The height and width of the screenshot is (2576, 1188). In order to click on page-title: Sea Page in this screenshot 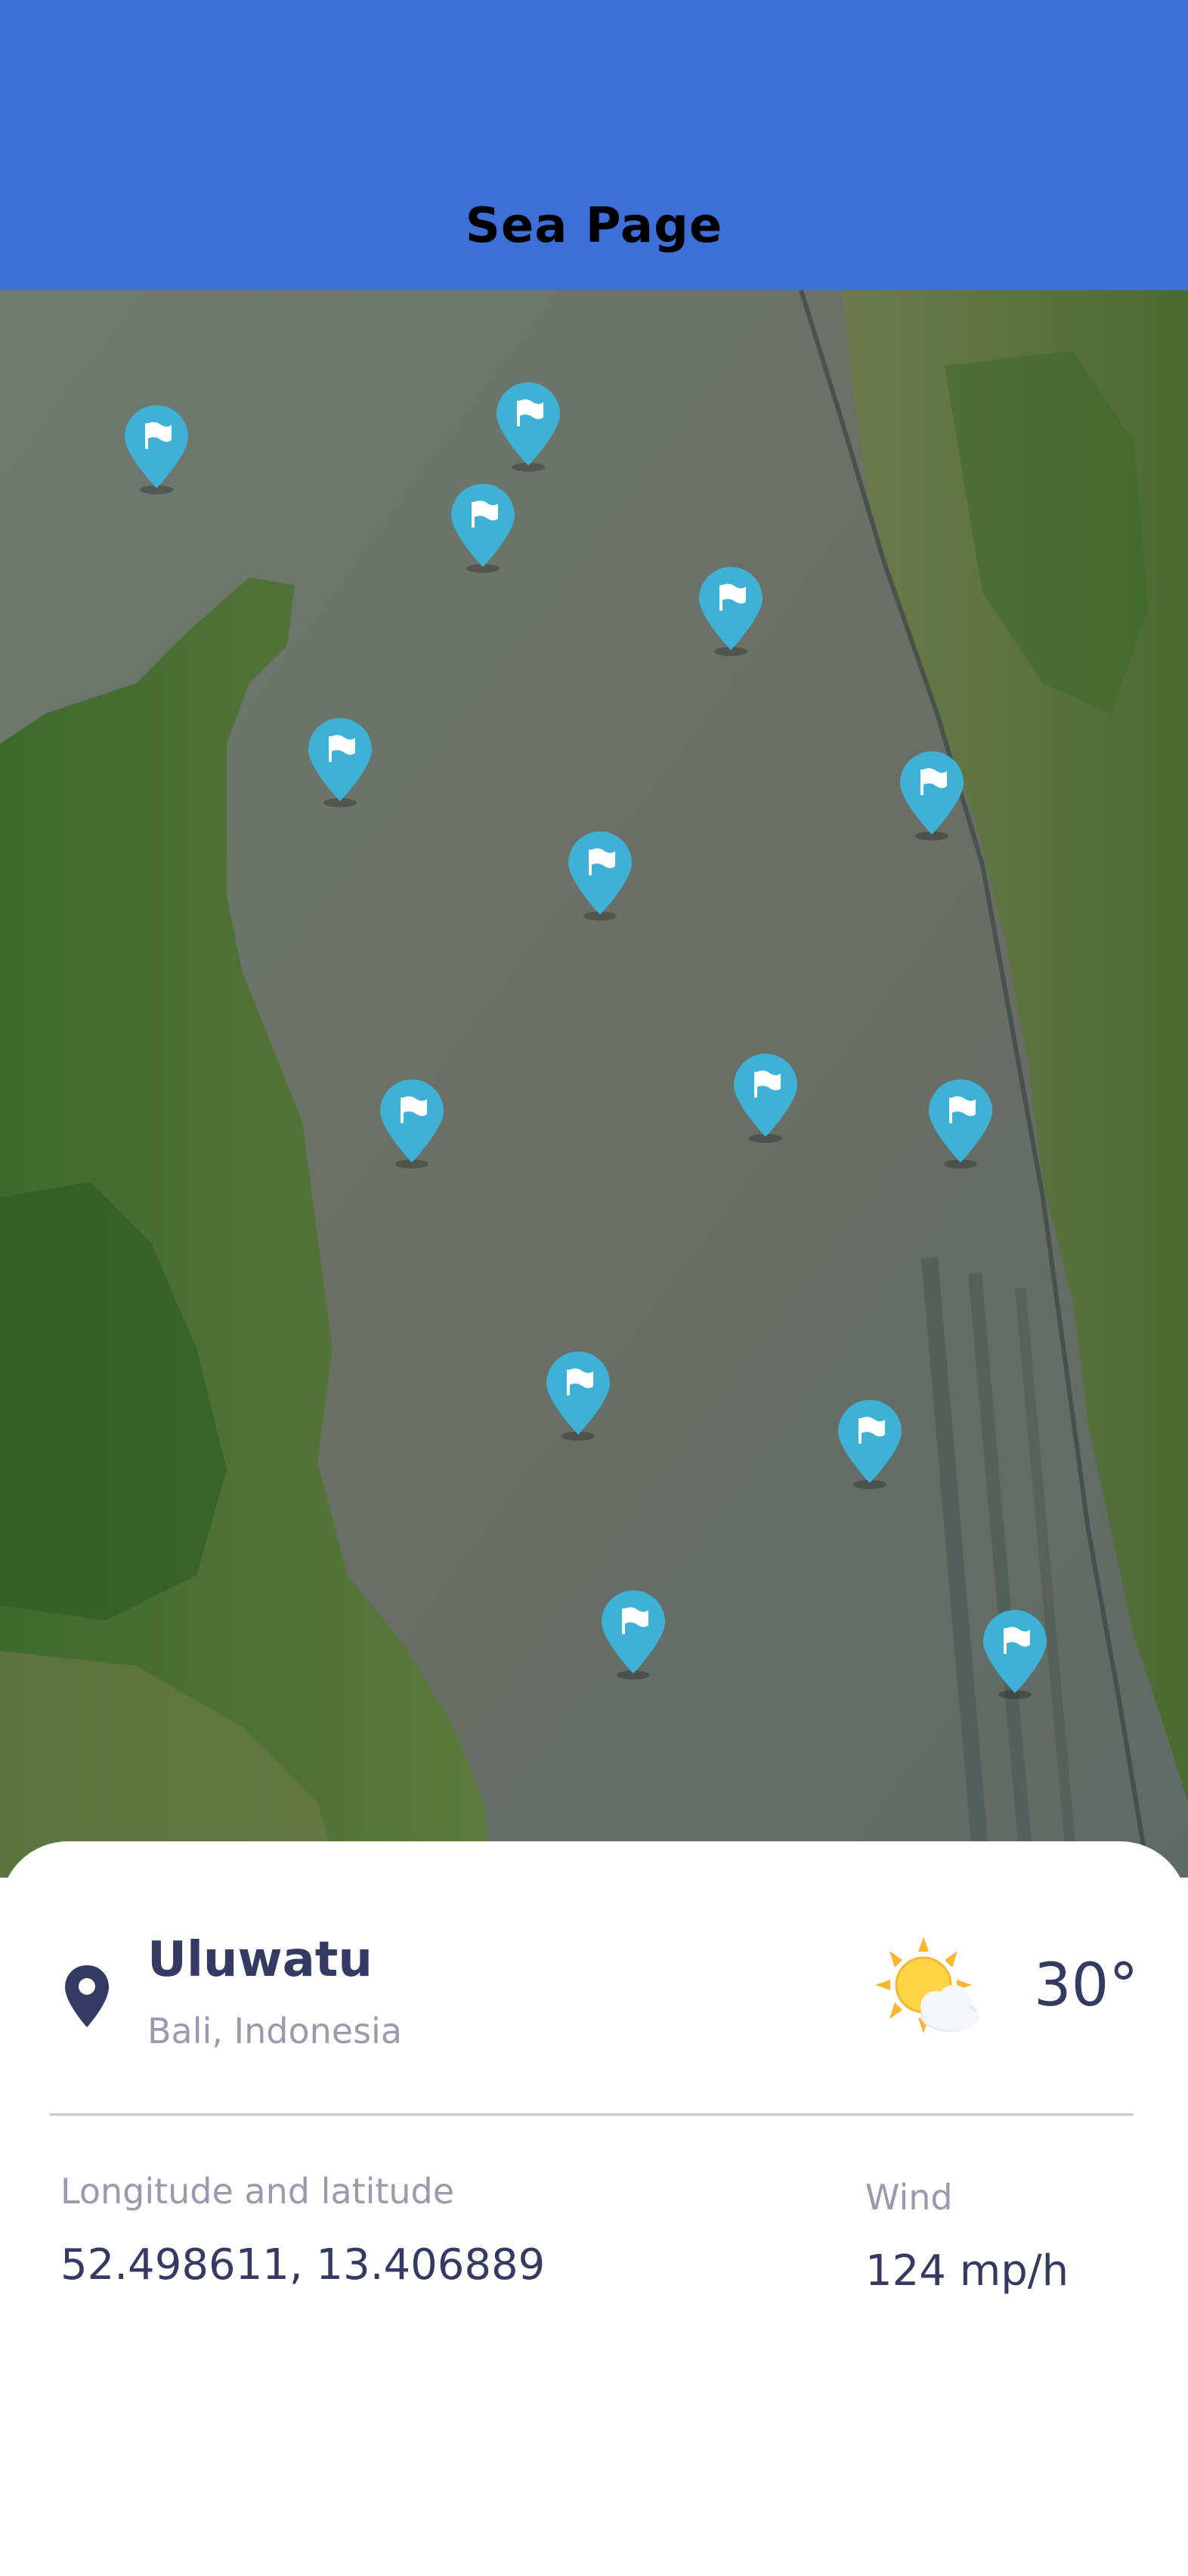, I will do `click(594, 226)`.